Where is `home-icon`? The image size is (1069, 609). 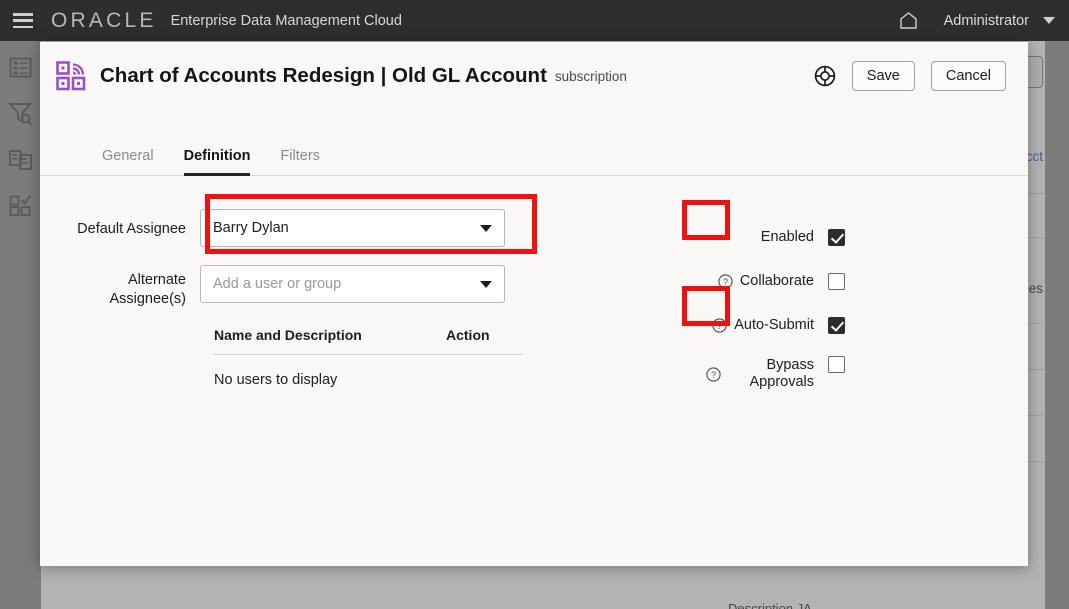
home-icon is located at coordinates (909, 20).